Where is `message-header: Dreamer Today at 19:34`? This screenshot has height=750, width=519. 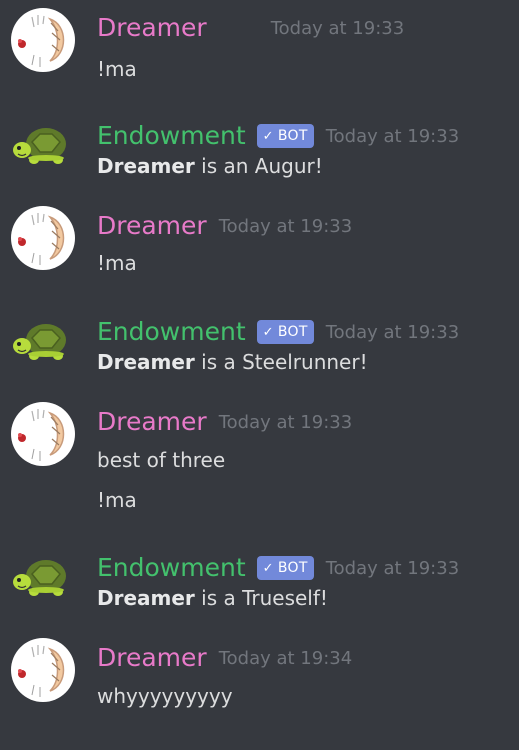
message-header: Dreamer Today at 19:34 is located at coordinates (224, 658).